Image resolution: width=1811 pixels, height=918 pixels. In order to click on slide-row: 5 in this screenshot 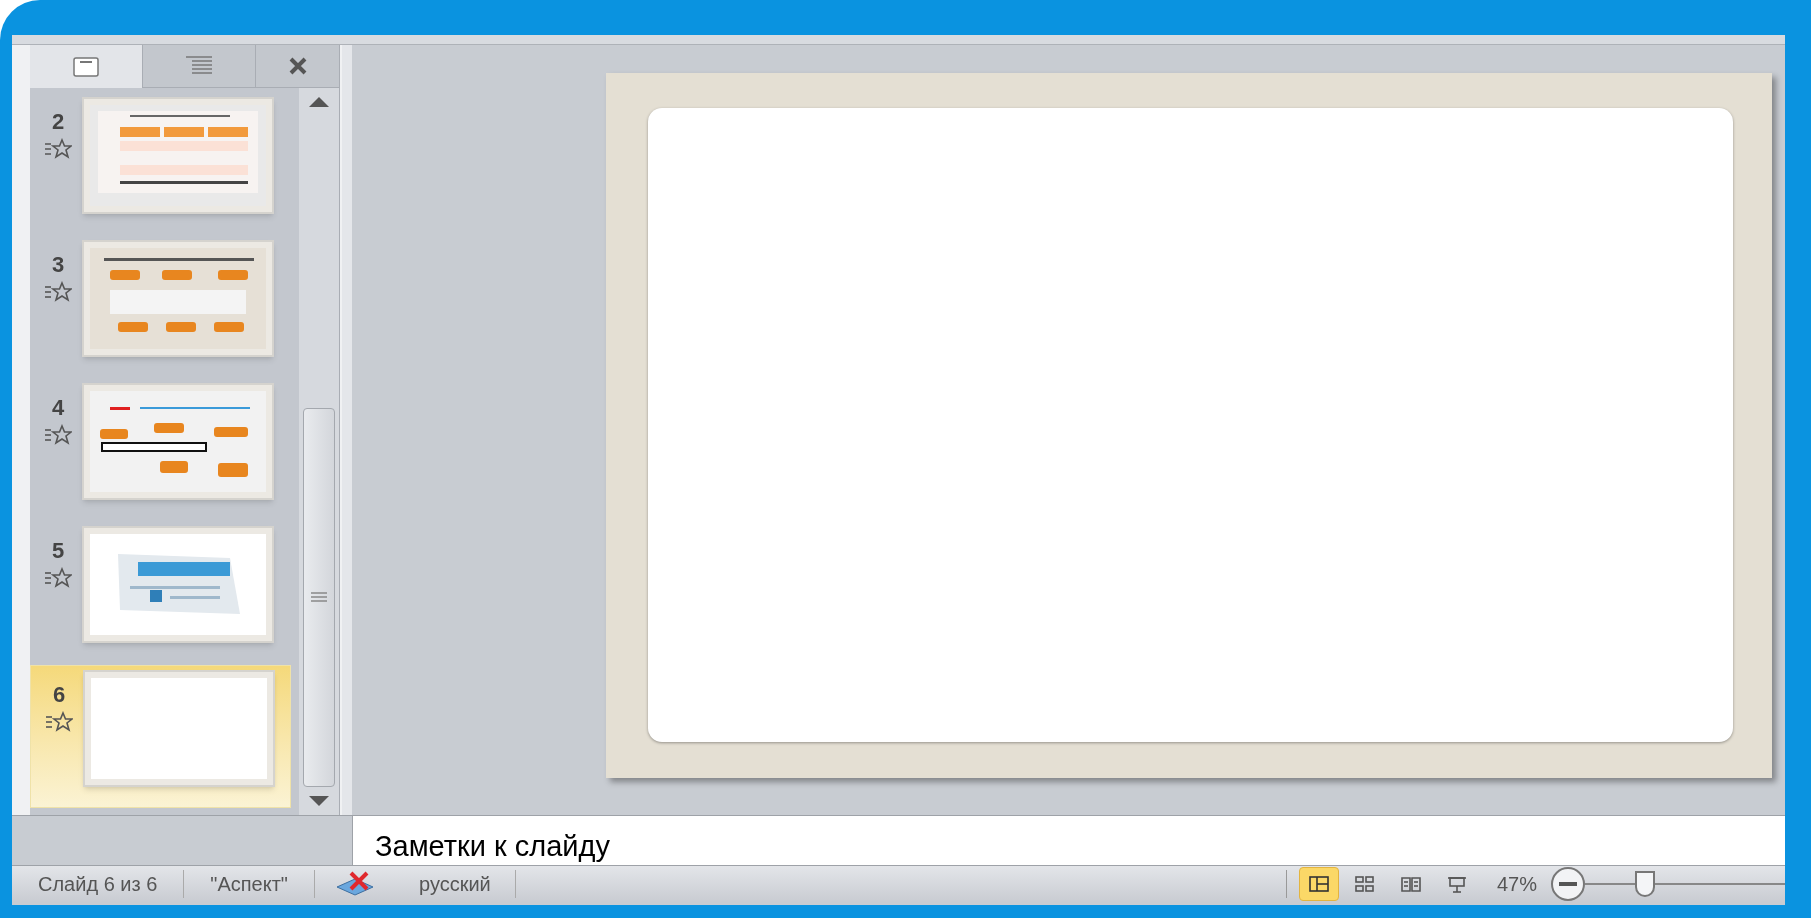, I will do `click(160, 593)`.